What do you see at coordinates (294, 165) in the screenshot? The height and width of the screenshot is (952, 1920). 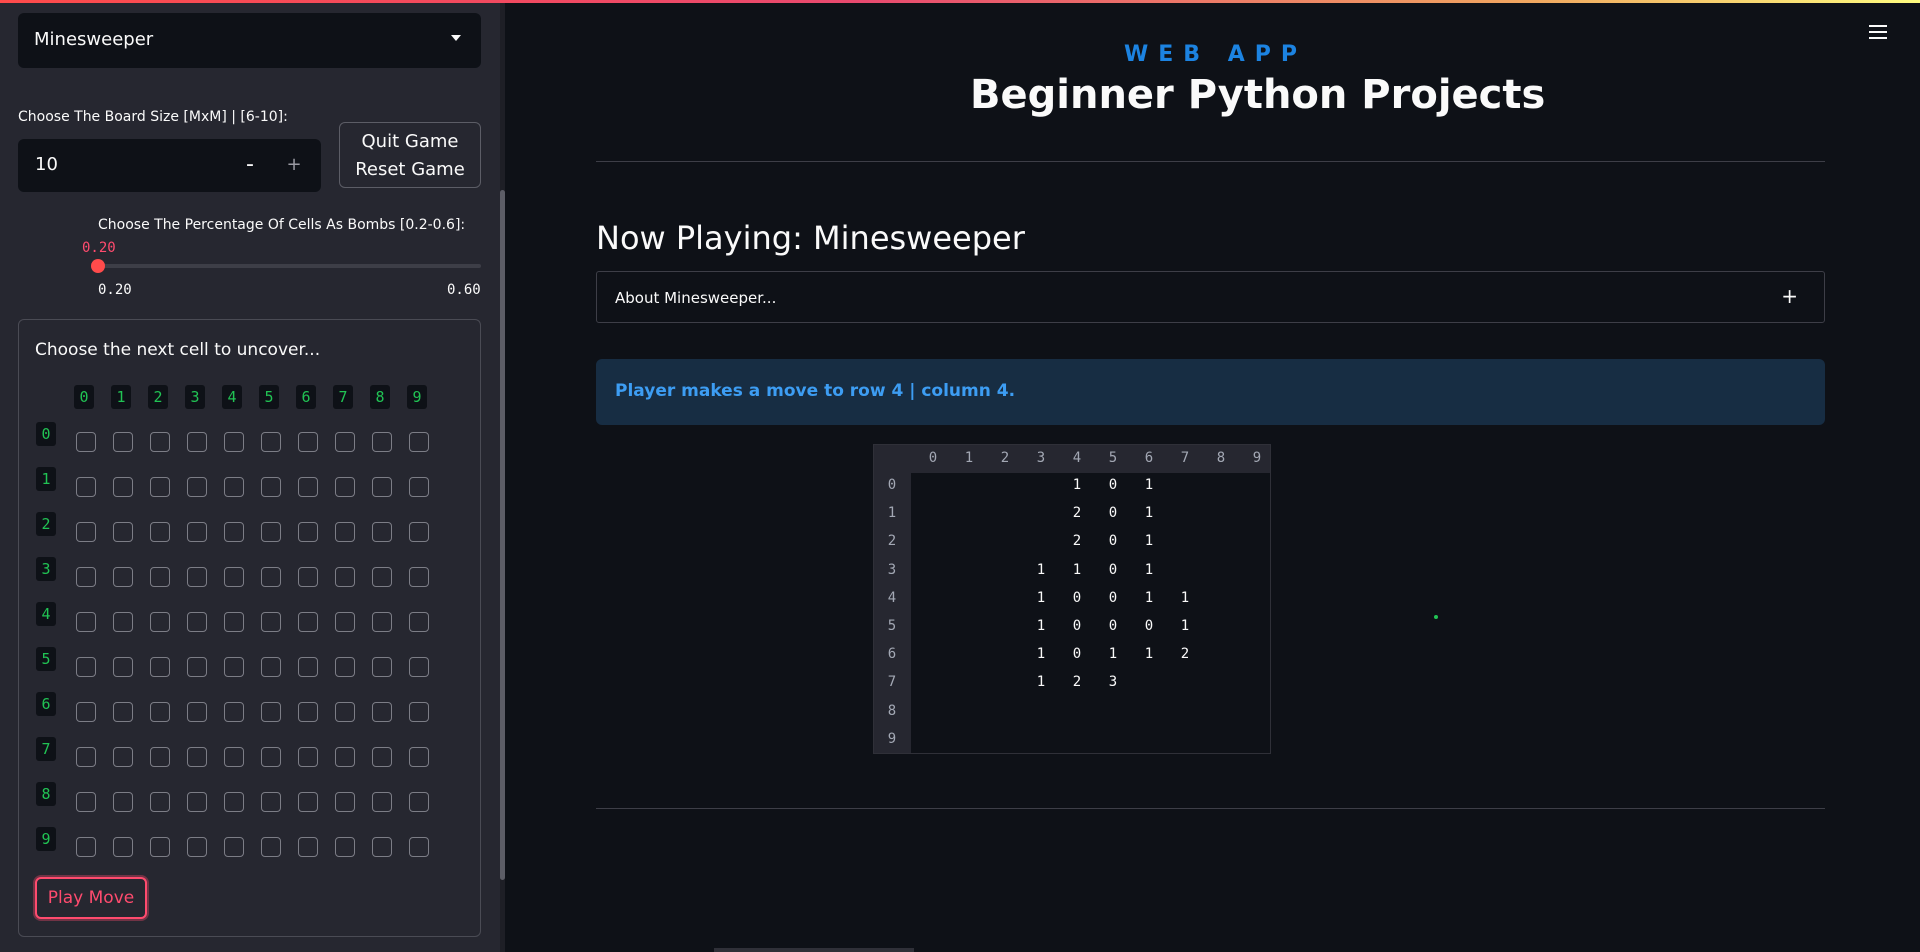 I see `increment-button: +` at bounding box center [294, 165].